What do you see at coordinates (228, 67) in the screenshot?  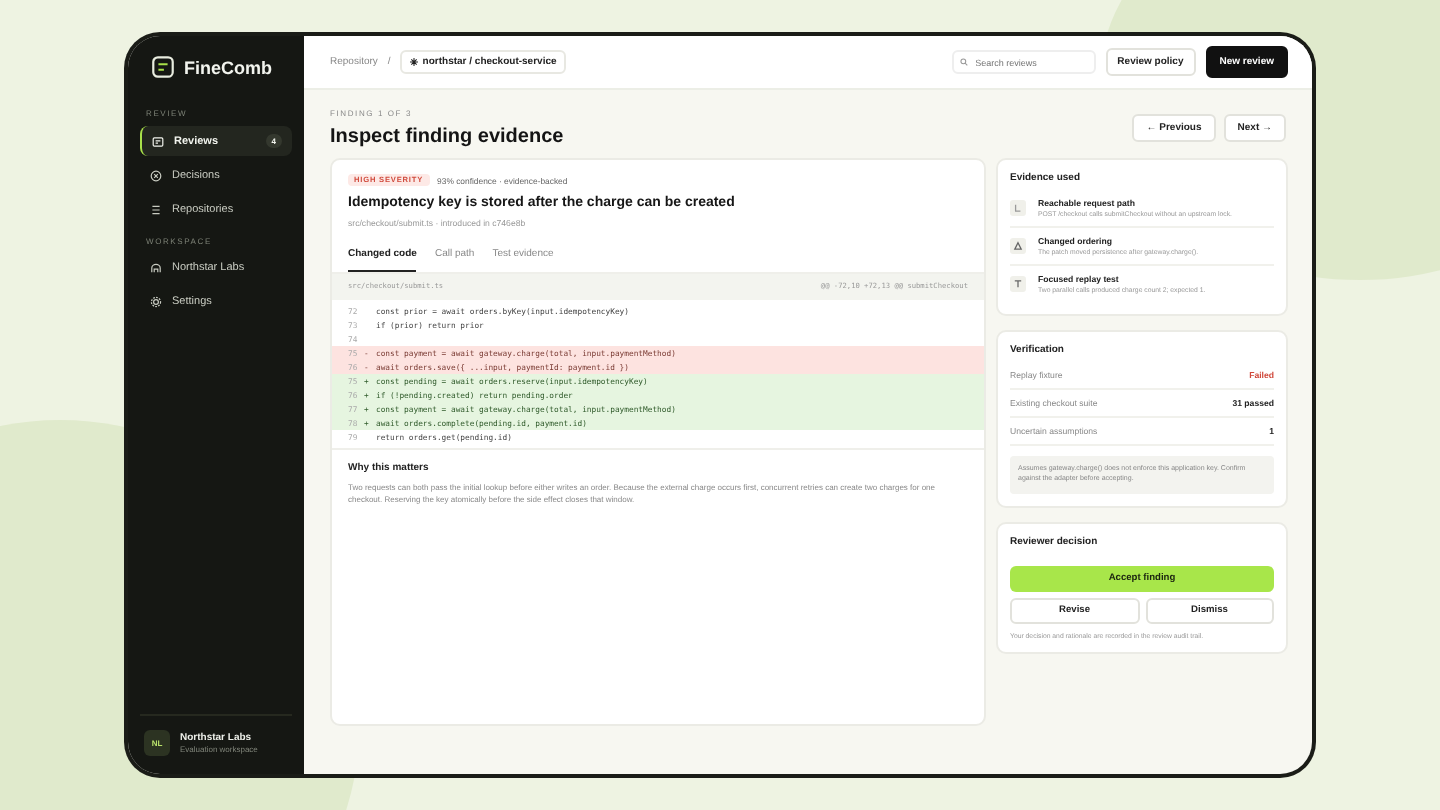 I see `app-name: FineComb` at bounding box center [228, 67].